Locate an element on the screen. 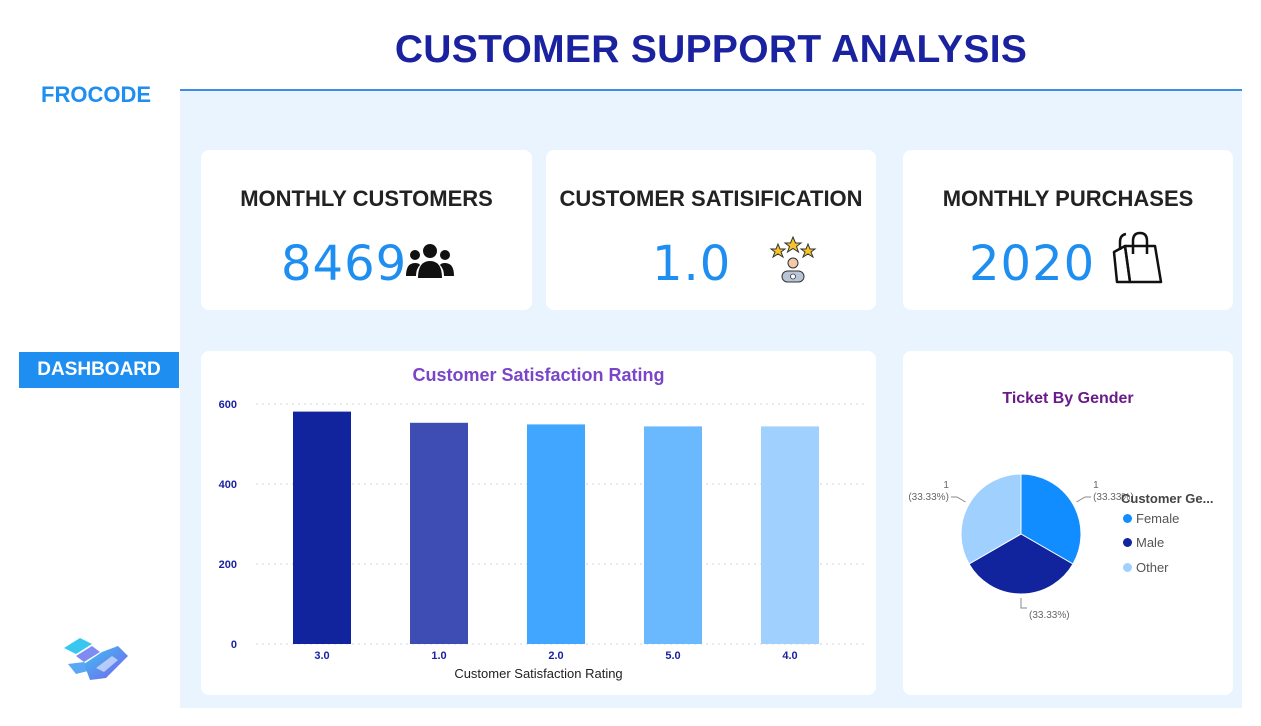 This screenshot has width=1261, height=726. x-tick-label: 5.0 is located at coordinates (672, 656).